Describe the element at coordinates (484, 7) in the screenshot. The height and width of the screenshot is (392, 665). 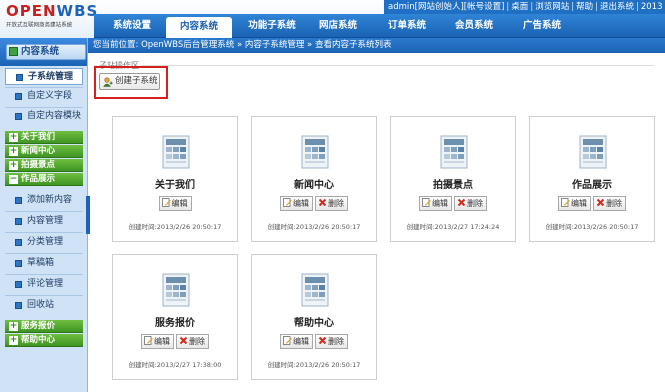
I see `account-settings-link: [帐号设置]` at that location.